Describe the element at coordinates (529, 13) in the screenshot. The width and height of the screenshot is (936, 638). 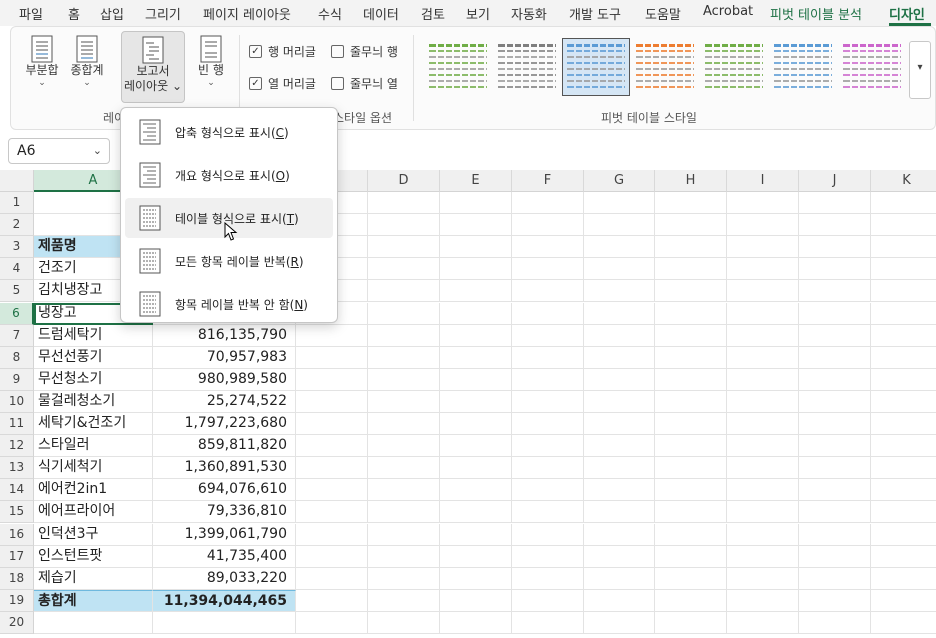
I see `tab-automate: 자동화` at that location.